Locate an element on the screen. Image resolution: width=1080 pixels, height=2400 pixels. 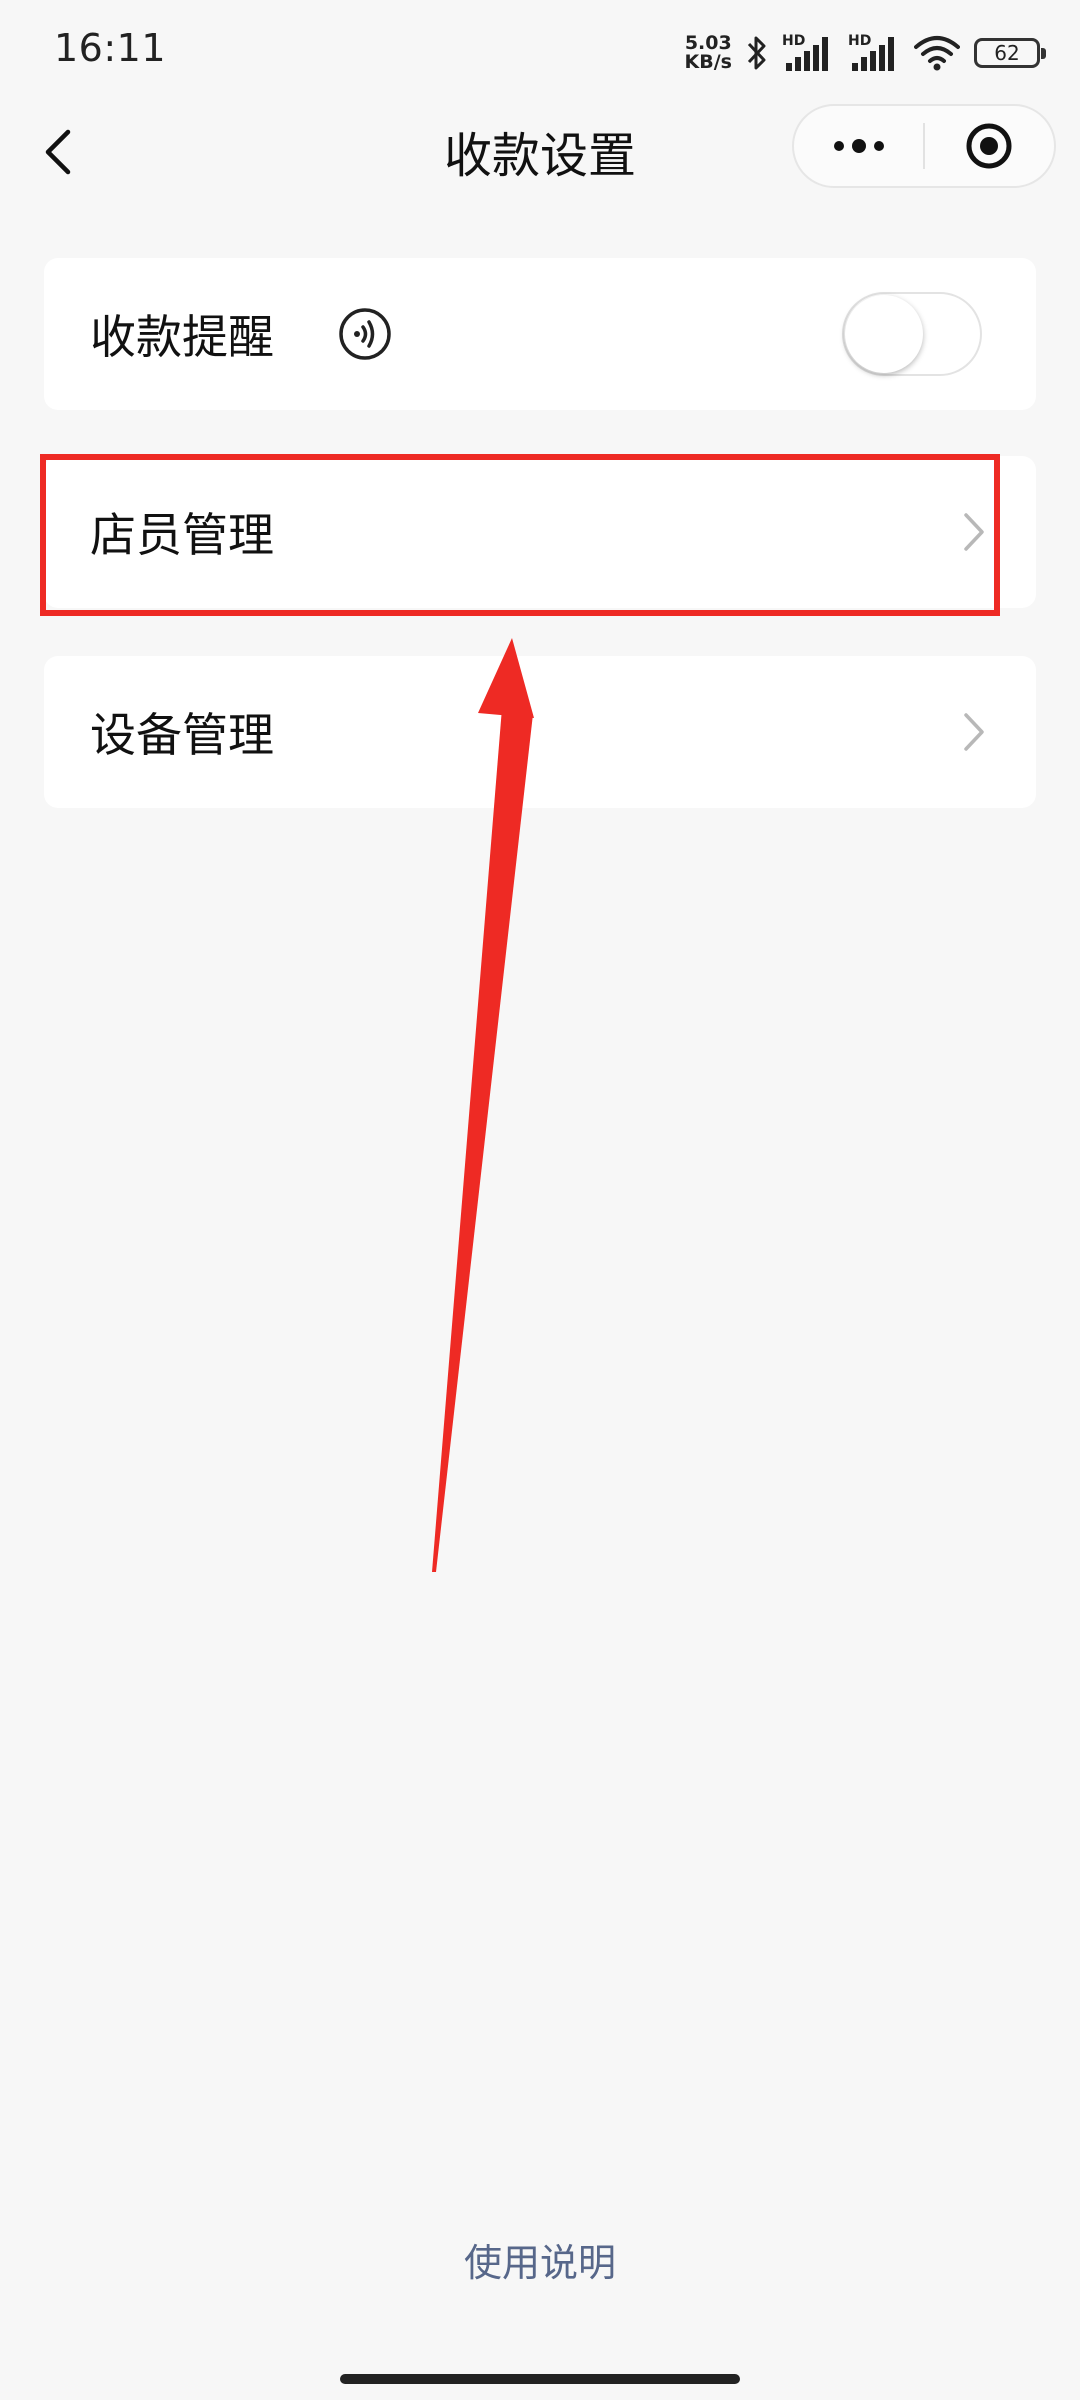
battery-icon: 62 is located at coordinates (1010, 53).